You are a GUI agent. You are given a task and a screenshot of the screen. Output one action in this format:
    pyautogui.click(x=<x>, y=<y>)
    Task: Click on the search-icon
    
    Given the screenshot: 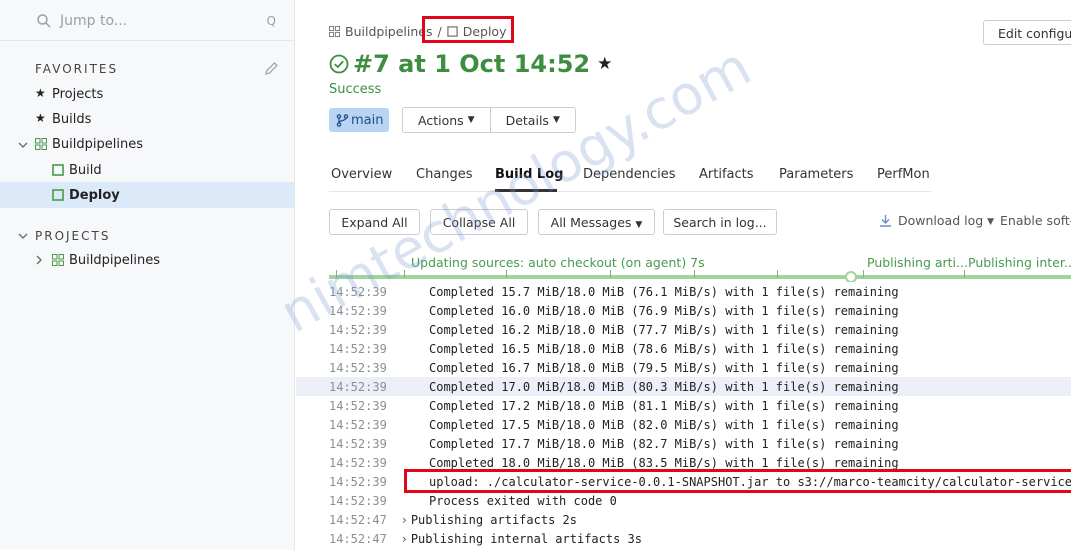 What is the action you would take?
    pyautogui.click(x=44, y=21)
    